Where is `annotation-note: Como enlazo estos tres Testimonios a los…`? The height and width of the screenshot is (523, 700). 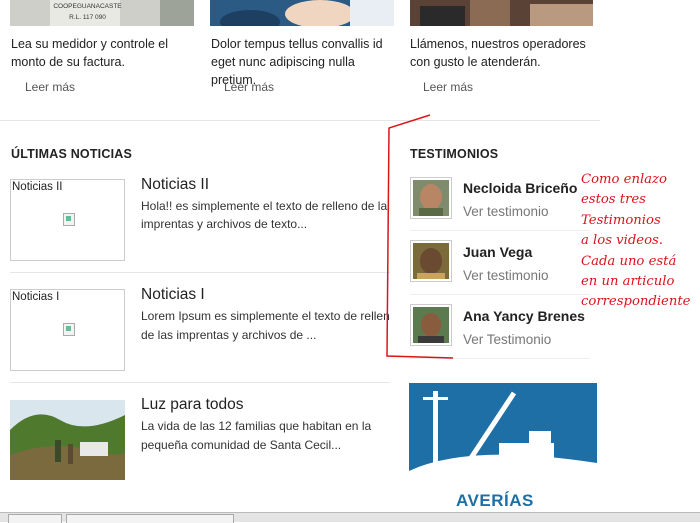
annotation-note: Como enlazo estos tres Testimonios a los… is located at coordinates (636, 241).